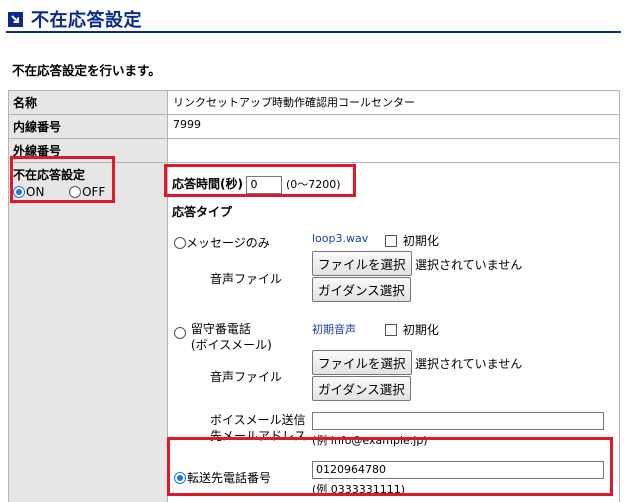 The width and height of the screenshot is (627, 502). Describe the element at coordinates (258, 428) in the screenshot. I see `voicemail-email-label: ボイスメール送信 先メールアドレス` at that location.